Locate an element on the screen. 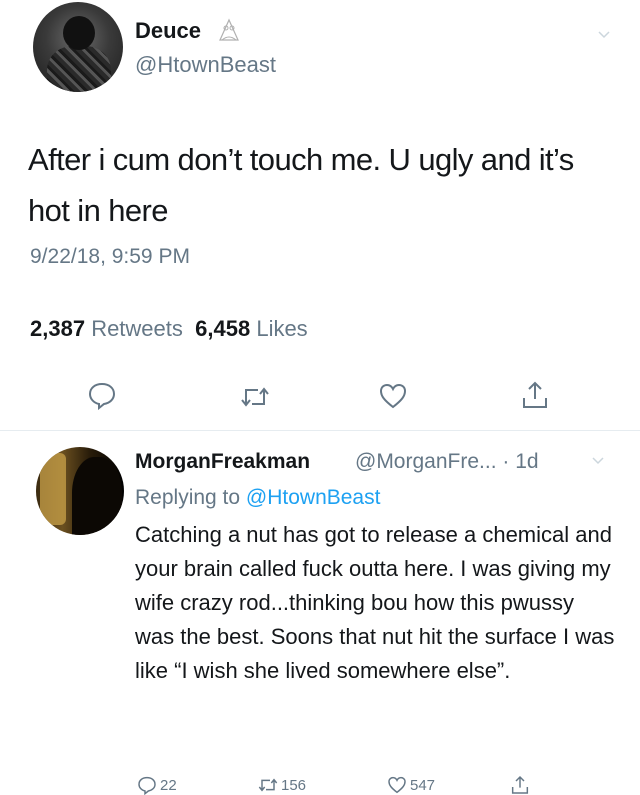 The width and height of the screenshot is (640, 795). retweets-label: Retweets is located at coordinates (137, 328).